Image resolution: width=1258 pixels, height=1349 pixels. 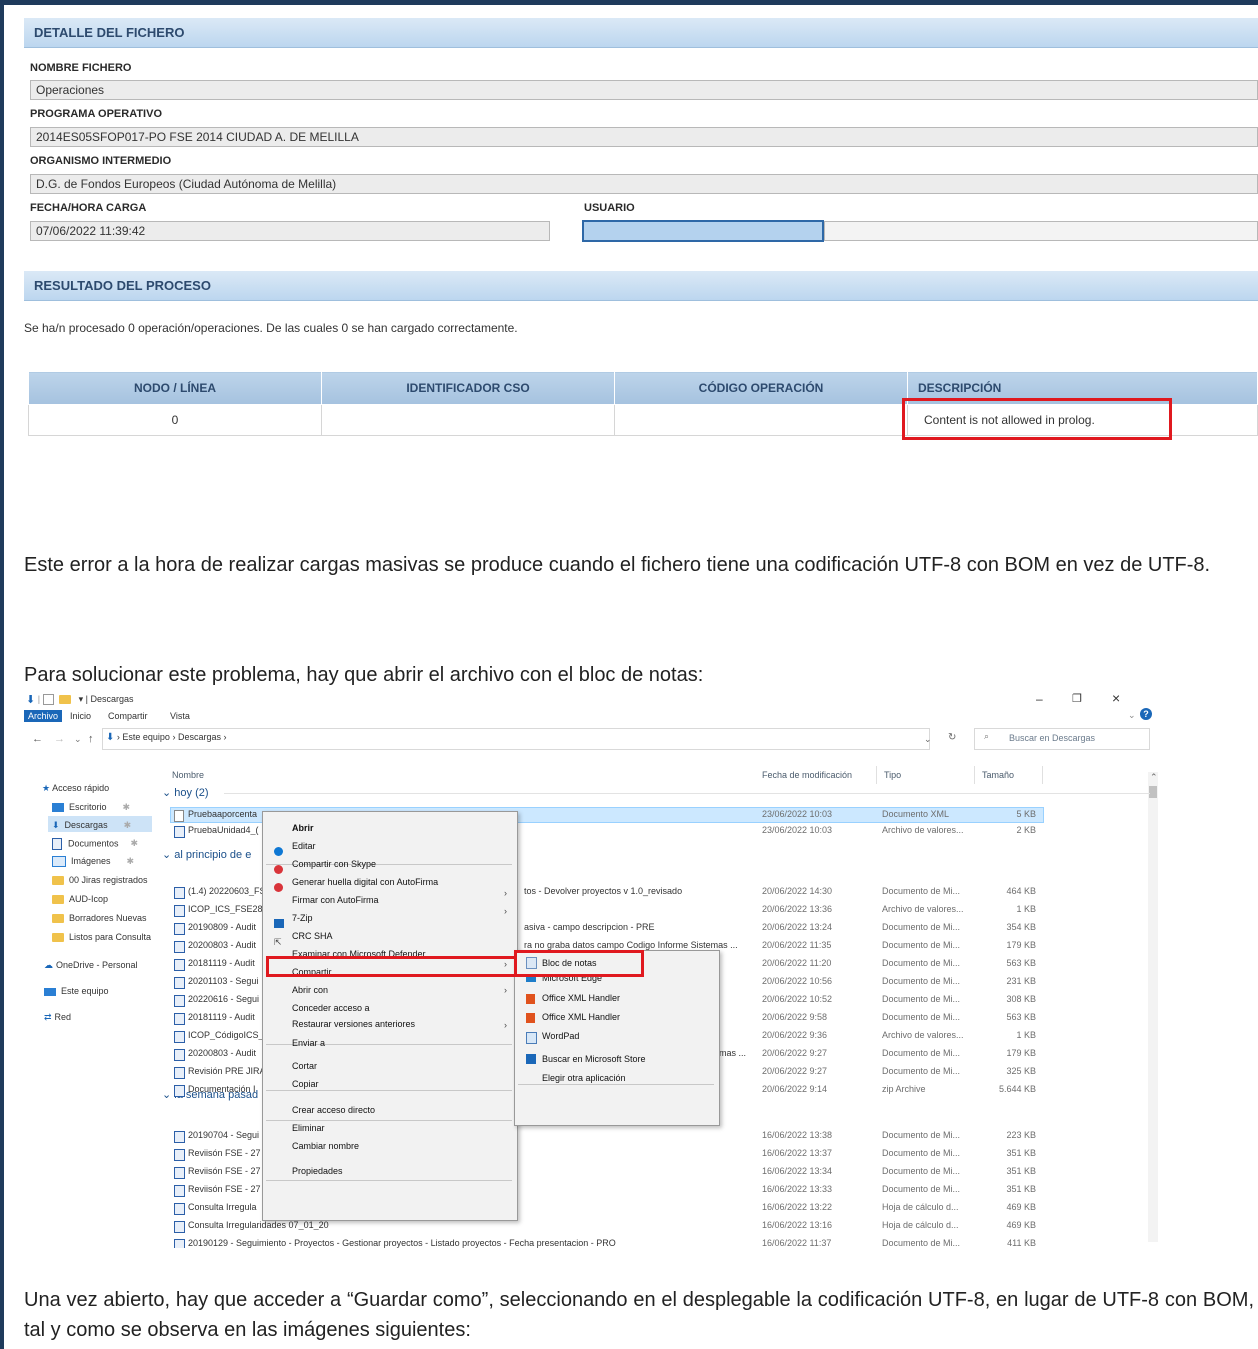 What do you see at coordinates (797, 1135) in the screenshot?
I see `file-date: 16/06/2022 13:38` at bounding box center [797, 1135].